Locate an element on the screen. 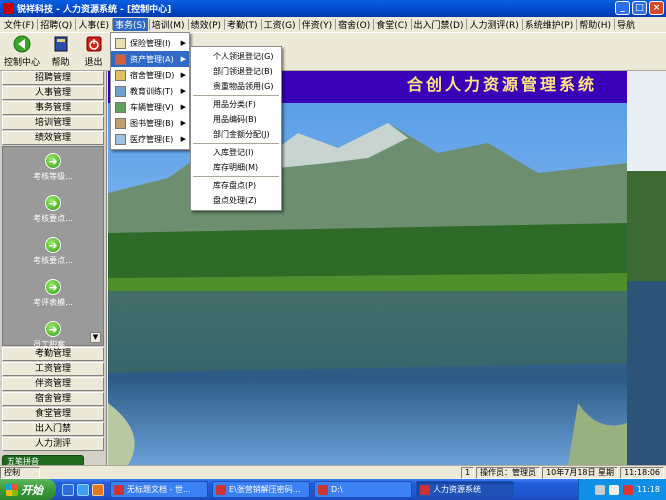 Image resolution: width=666 pixels, height=500 pixels. show-desktop-icon is located at coordinates (68, 489).